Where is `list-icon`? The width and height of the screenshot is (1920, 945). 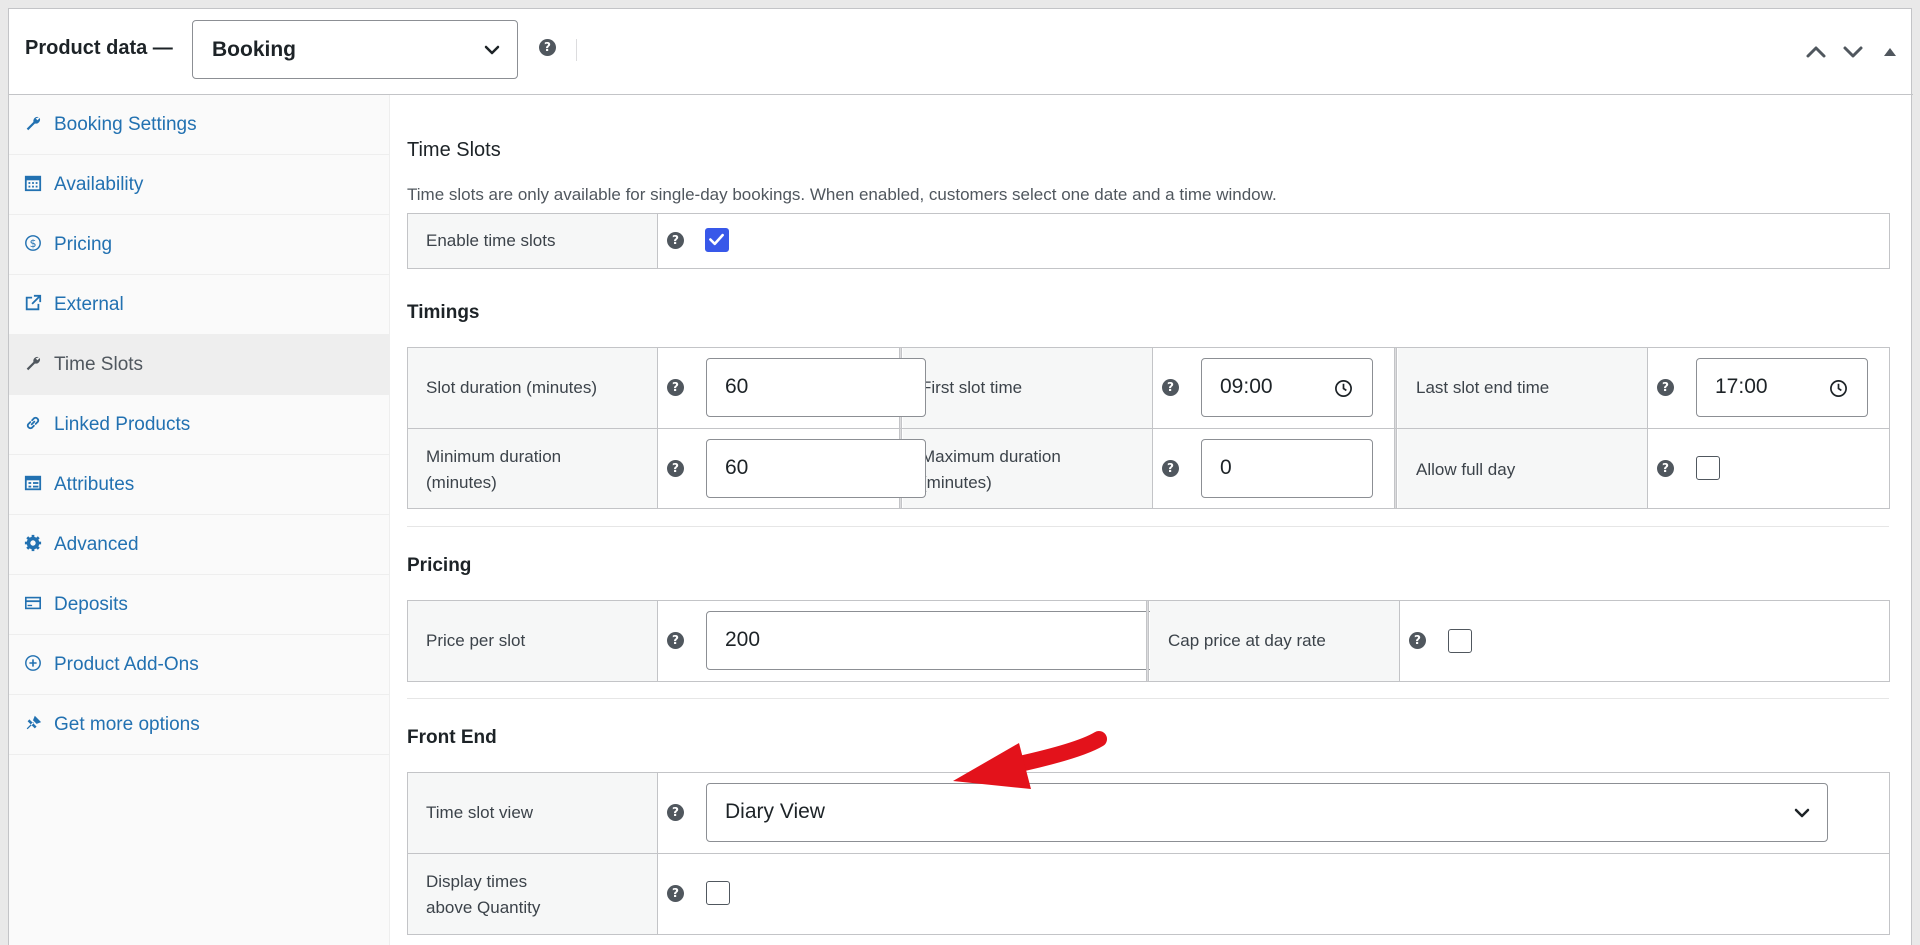
list-icon is located at coordinates (33, 483).